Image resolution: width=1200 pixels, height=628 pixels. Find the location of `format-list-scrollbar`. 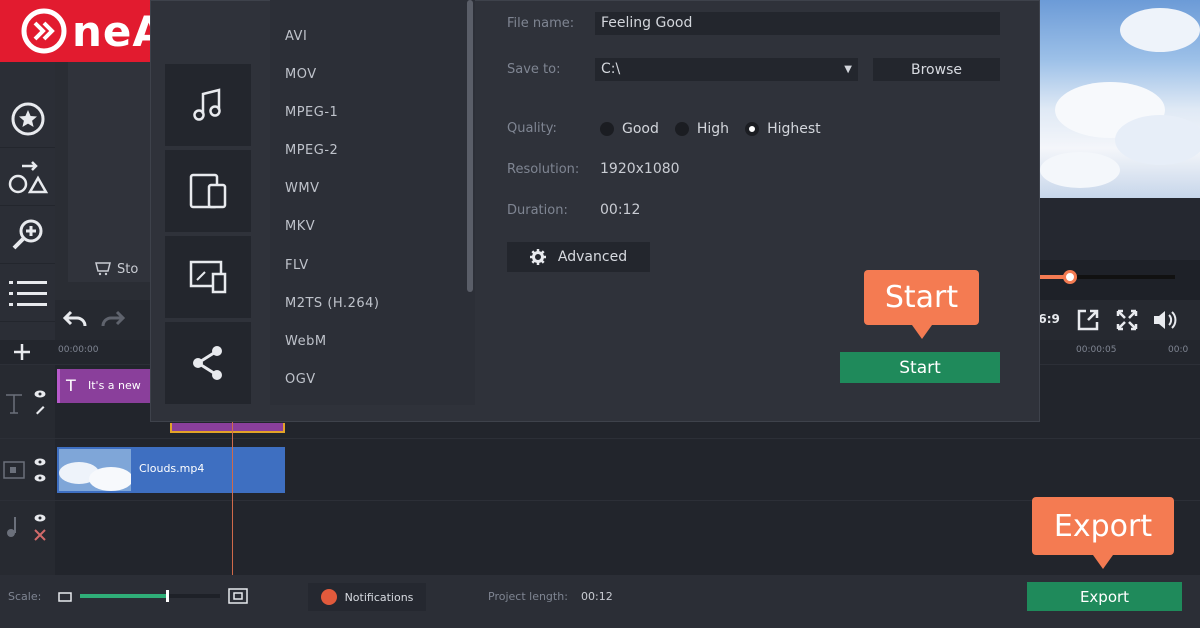

format-list-scrollbar is located at coordinates (470, 146).